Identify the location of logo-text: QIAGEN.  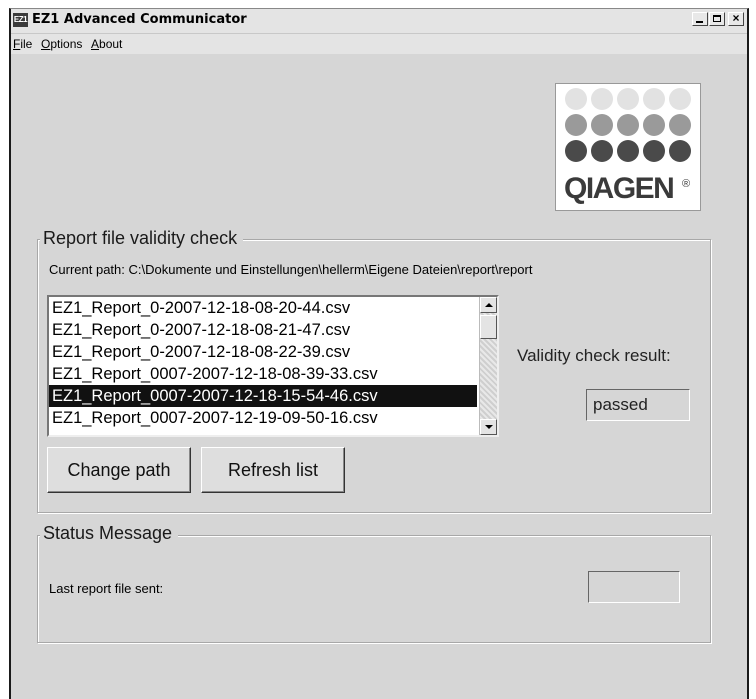
(619, 188).